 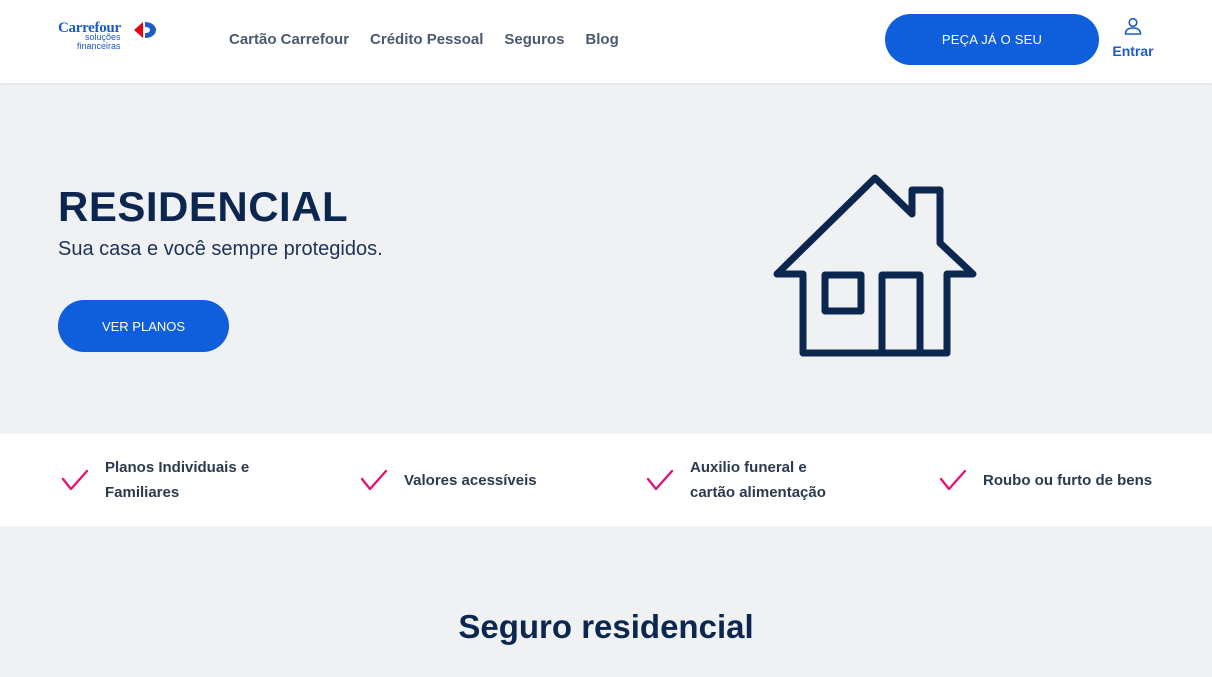 I want to click on feature-label: Auxilio funeral e cartão alimentação, so click(x=758, y=480).